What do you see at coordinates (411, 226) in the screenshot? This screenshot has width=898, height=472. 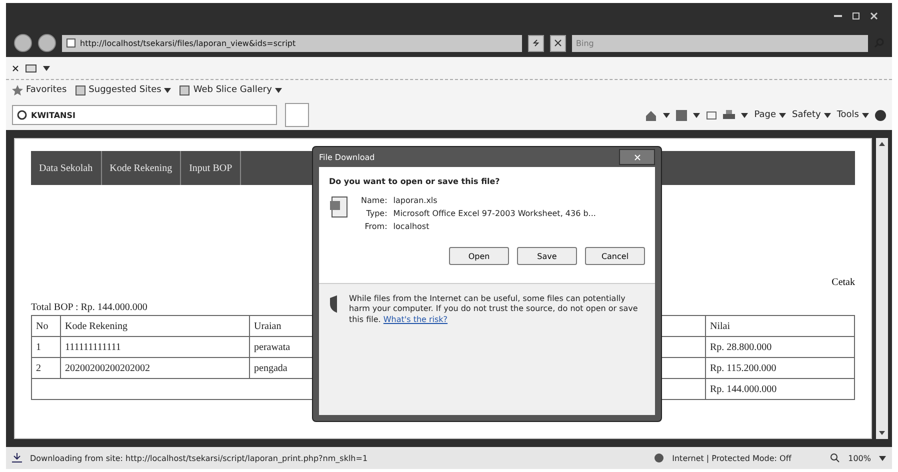 I see `field-value: localhost` at bounding box center [411, 226].